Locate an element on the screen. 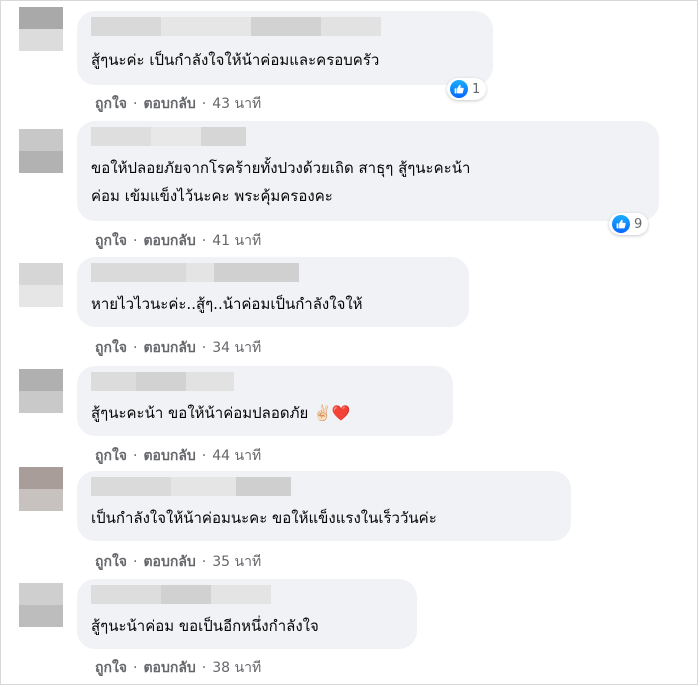 The width and height of the screenshot is (700, 687). timestamp: 44 นาที is located at coordinates (236, 456).